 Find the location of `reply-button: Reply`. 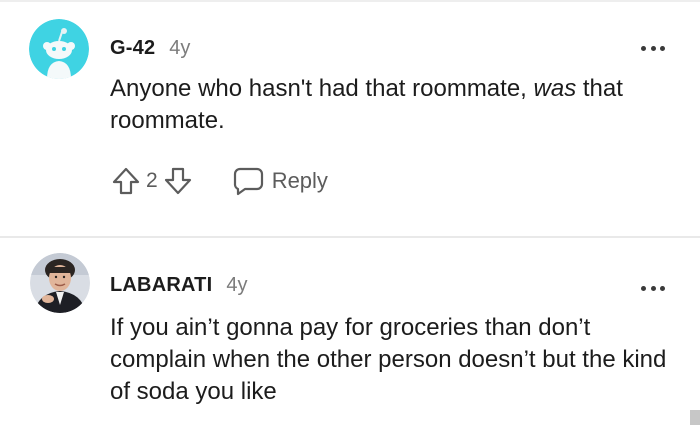

reply-button: Reply is located at coordinates (280, 181).